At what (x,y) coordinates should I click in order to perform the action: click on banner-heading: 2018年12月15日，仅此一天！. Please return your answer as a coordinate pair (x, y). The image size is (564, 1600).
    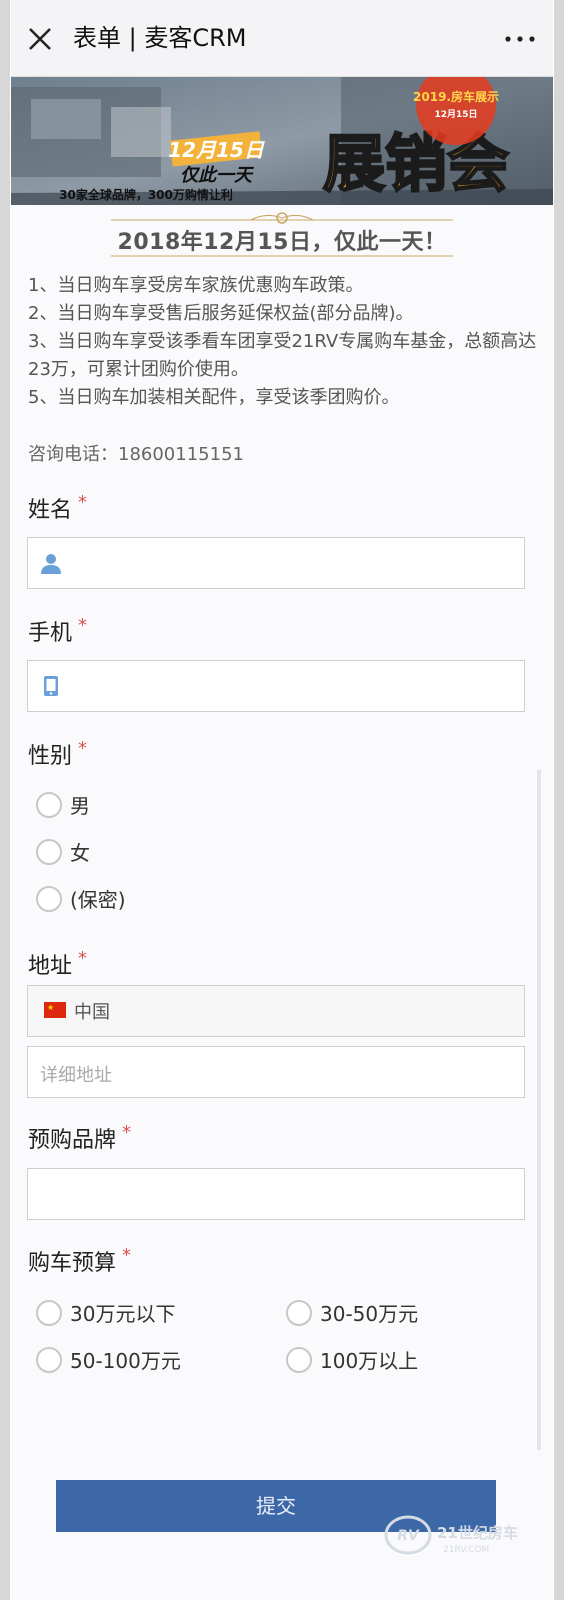
    Looking at the image, I should click on (282, 234).